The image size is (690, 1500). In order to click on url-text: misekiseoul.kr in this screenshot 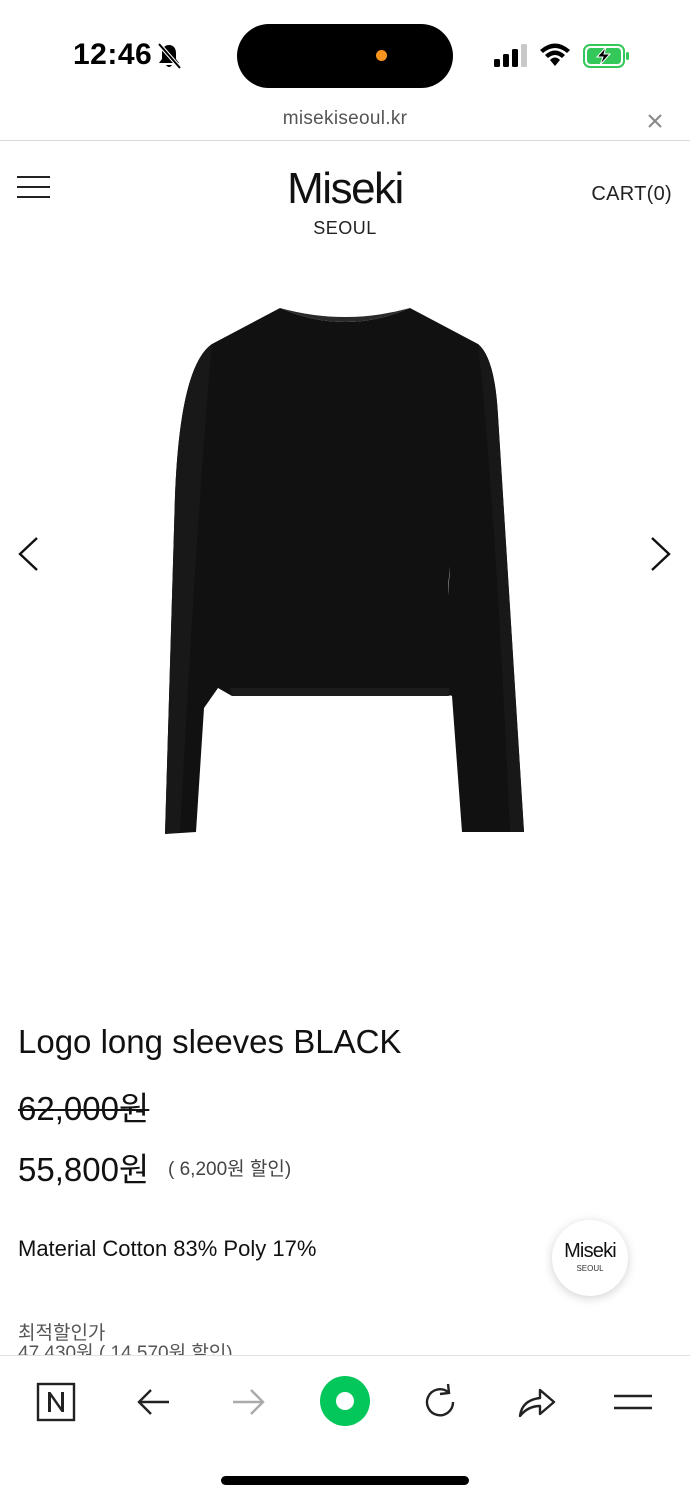, I will do `click(345, 119)`.